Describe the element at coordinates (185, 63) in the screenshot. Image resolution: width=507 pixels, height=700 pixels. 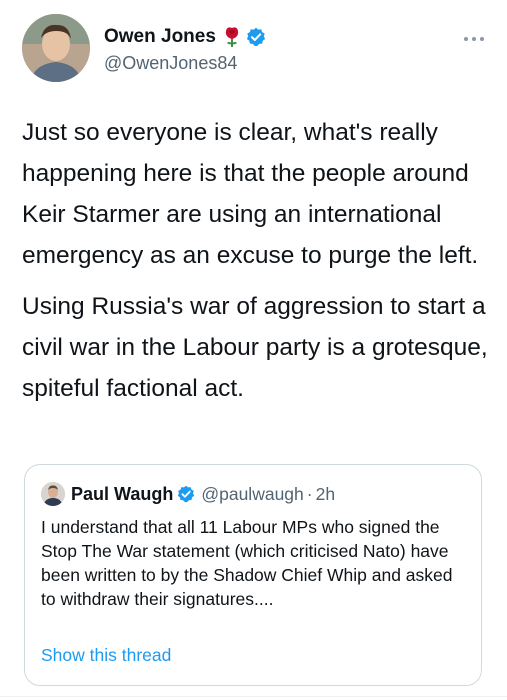
I see `author-handle: @OwenJones84` at that location.